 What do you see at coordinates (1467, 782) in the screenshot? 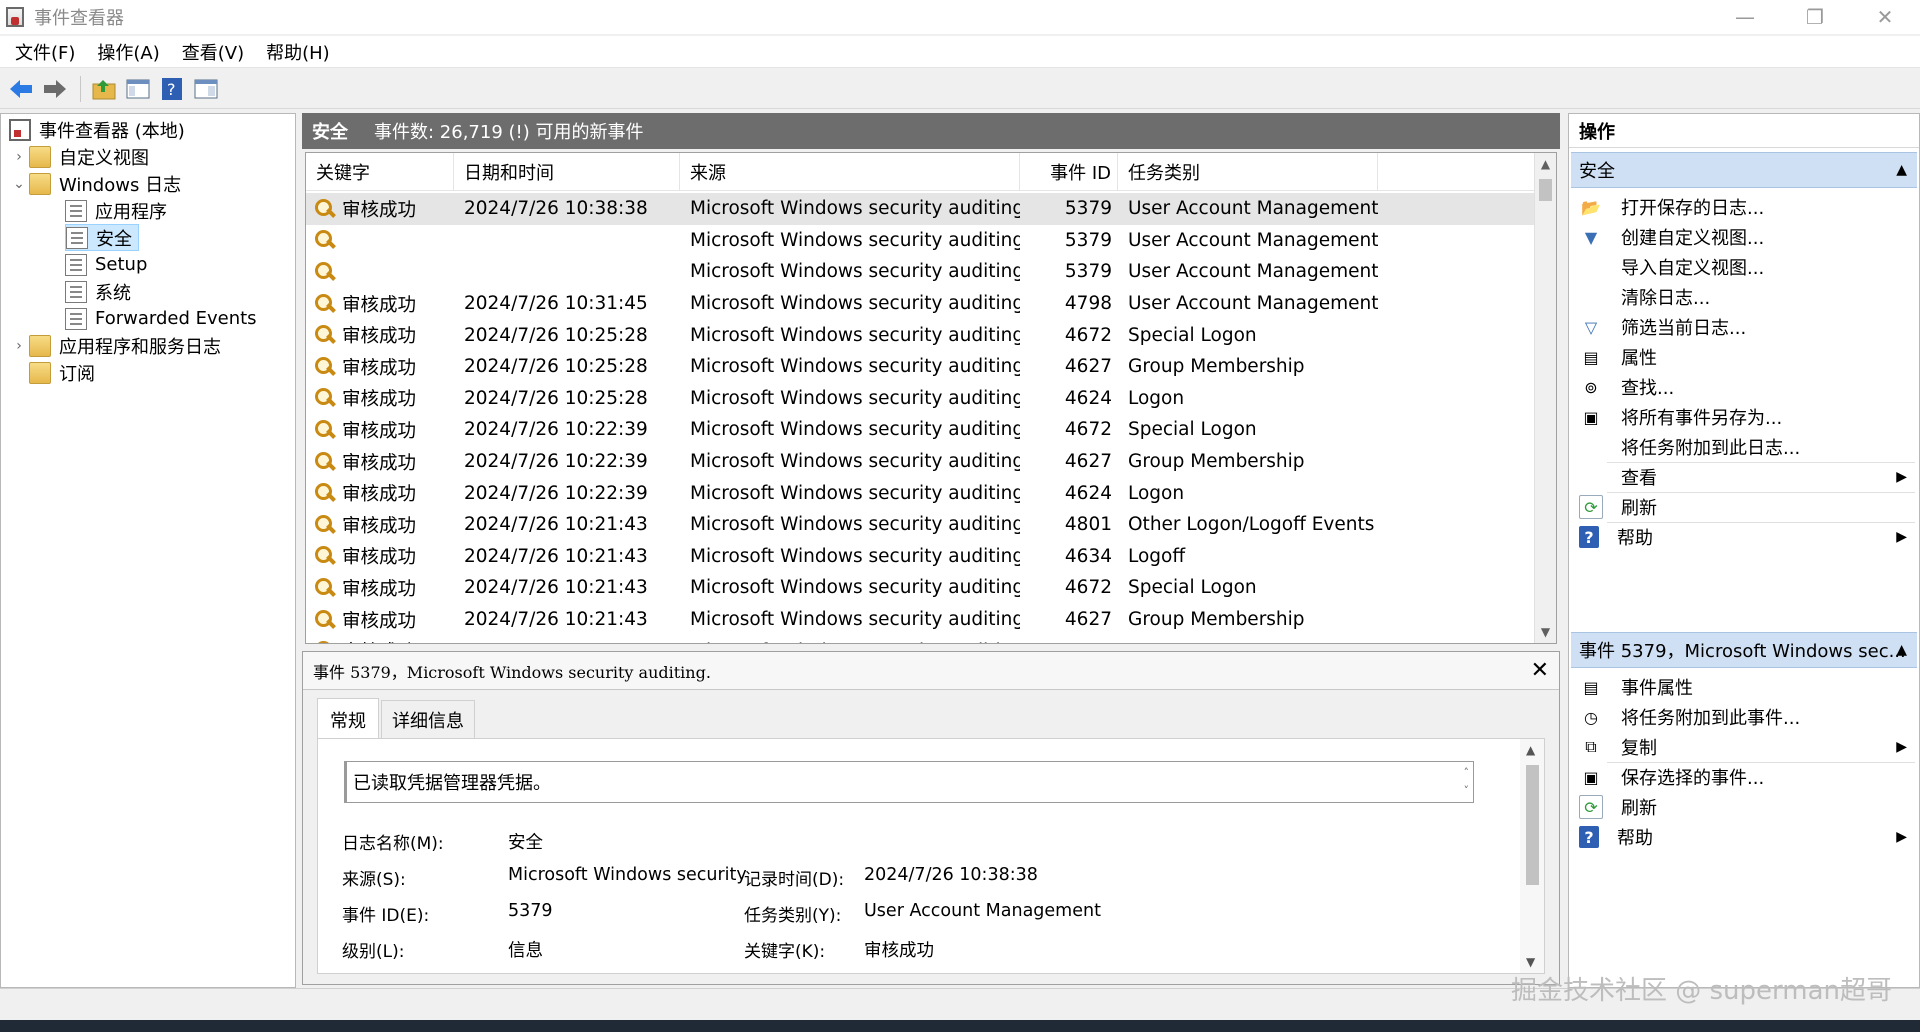
I see `description-scroll-icon: ˄ ˅` at bounding box center [1467, 782].